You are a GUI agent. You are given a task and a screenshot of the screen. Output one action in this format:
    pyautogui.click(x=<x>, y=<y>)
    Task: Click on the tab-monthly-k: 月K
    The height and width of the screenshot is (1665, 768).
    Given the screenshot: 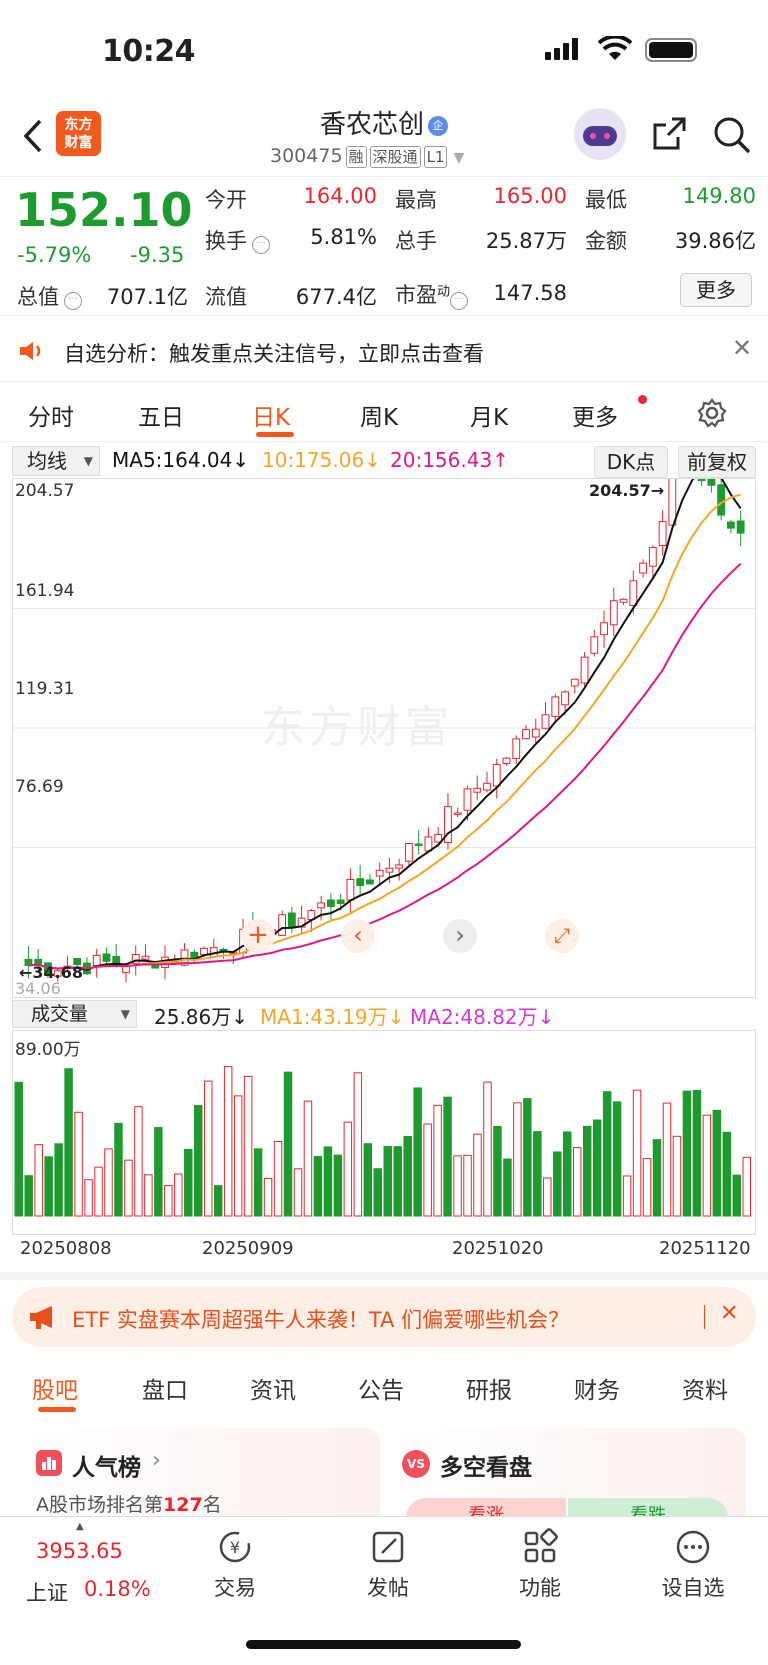 What is the action you would take?
    pyautogui.click(x=489, y=415)
    